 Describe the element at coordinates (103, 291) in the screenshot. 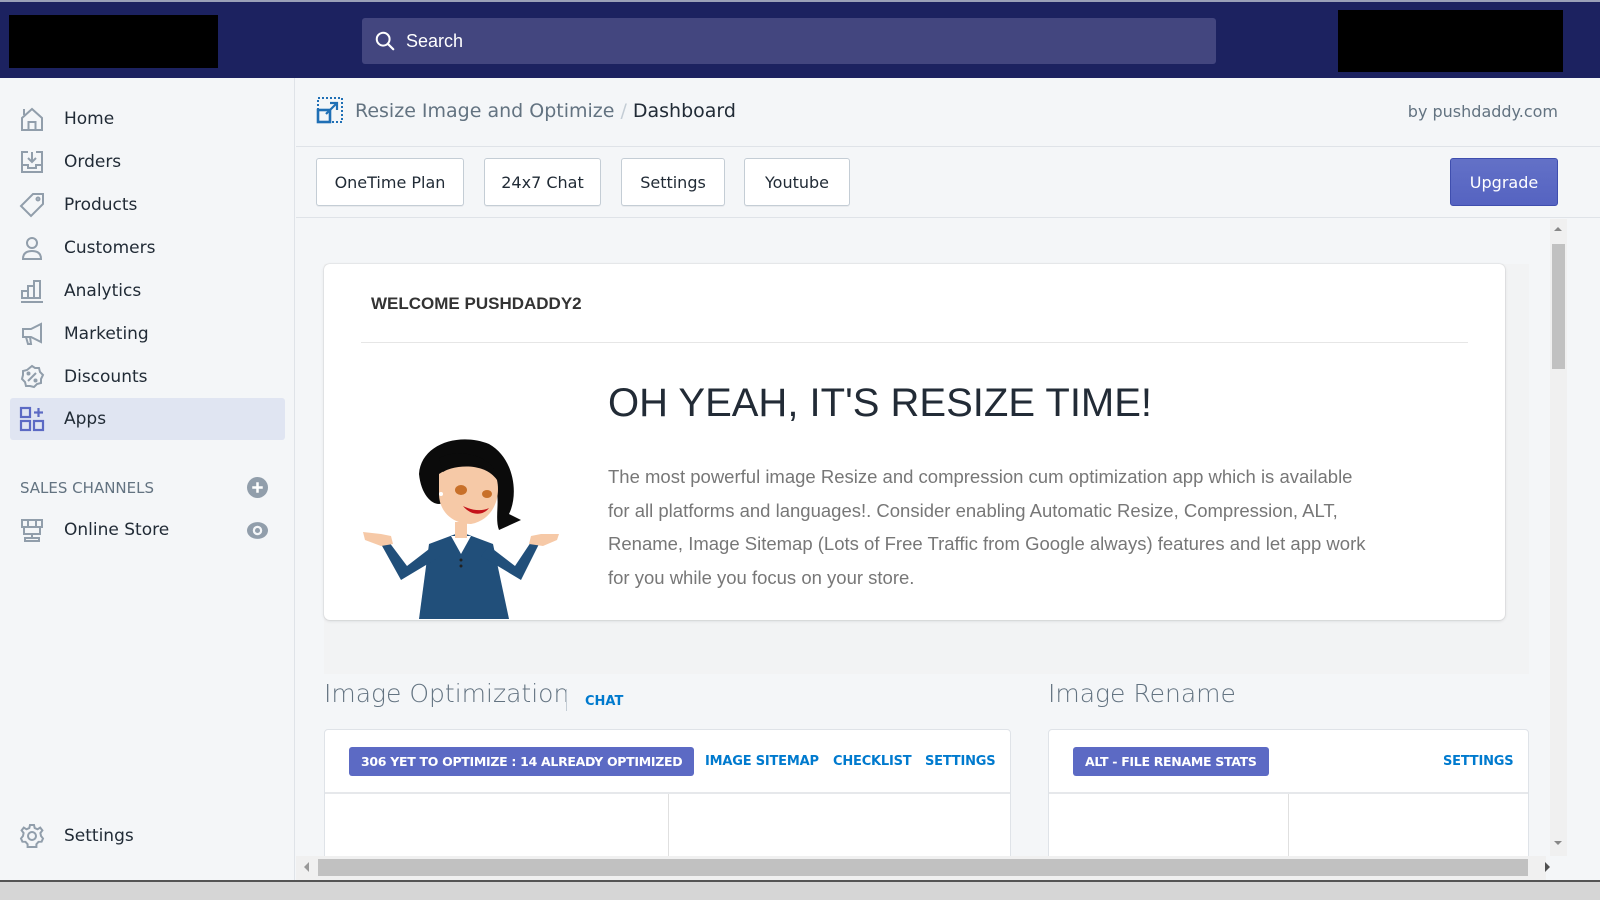

I see `sidebar-item-label: Analytics` at that location.